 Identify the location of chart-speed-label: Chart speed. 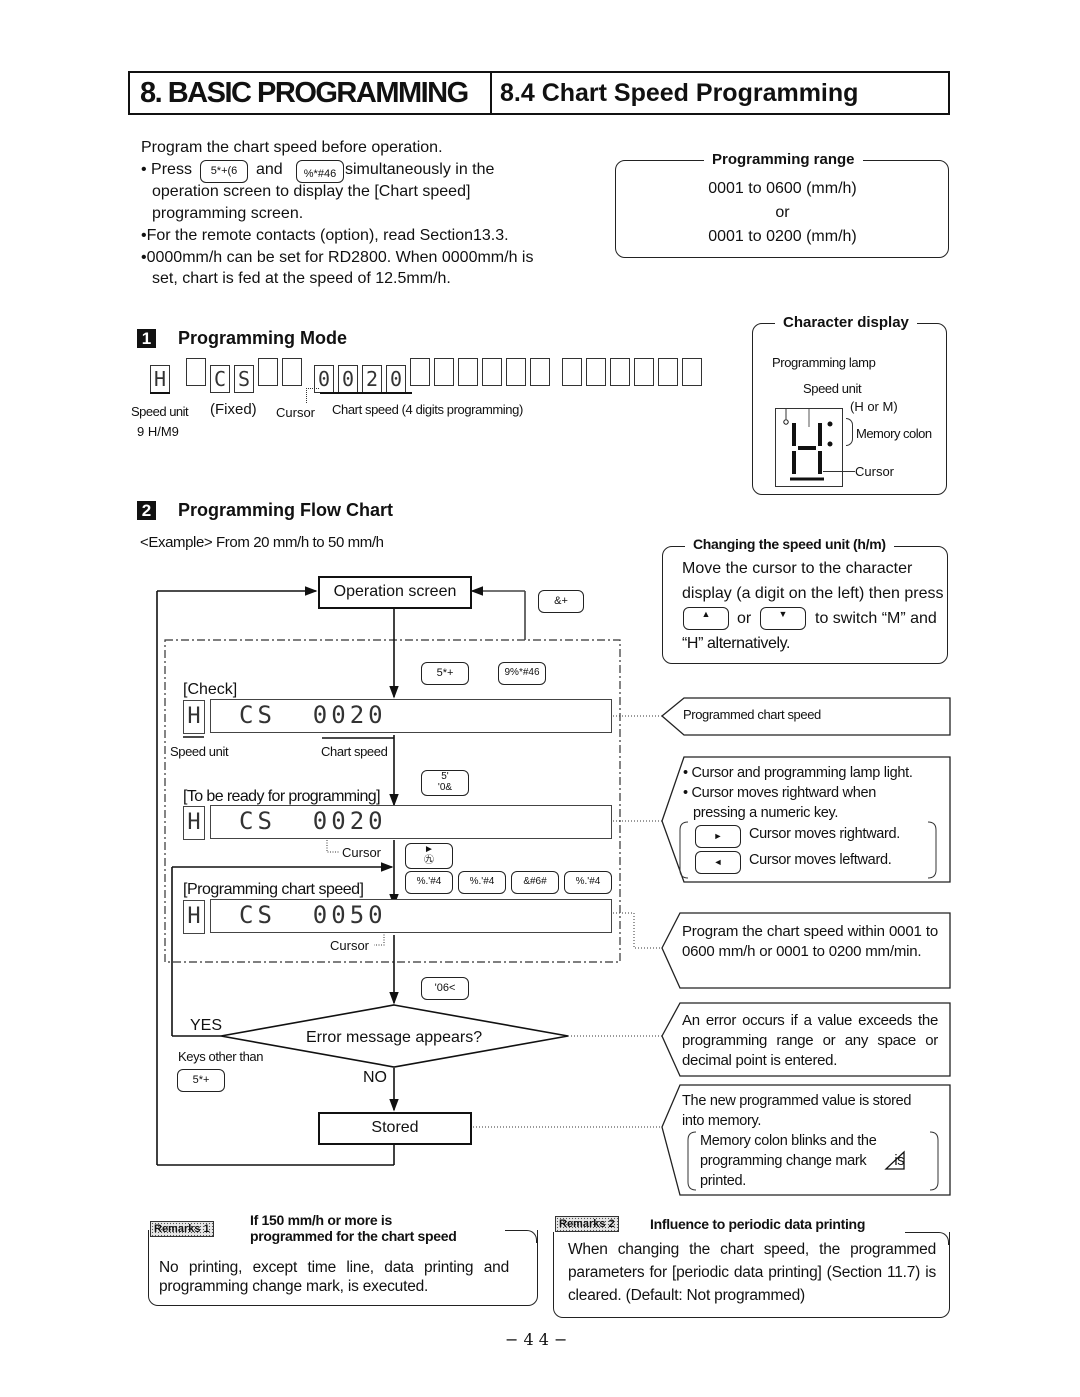
(354, 751).